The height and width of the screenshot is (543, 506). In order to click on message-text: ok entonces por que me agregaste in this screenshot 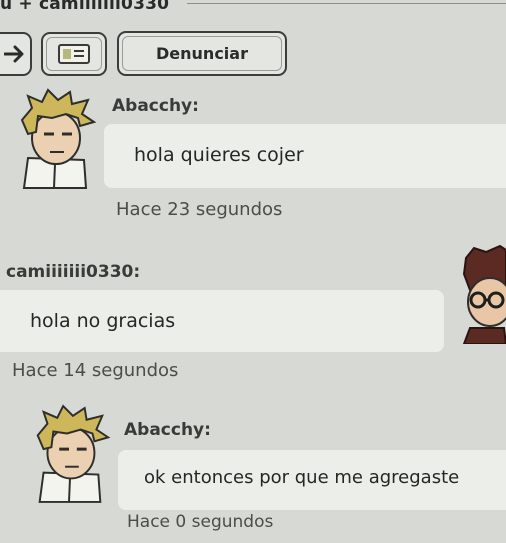, I will do `click(302, 477)`.